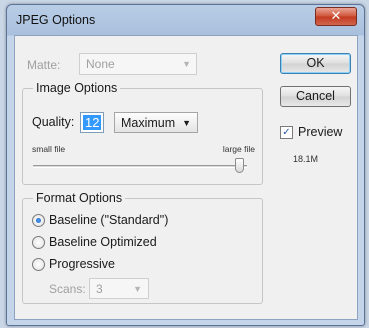 This screenshot has width=369, height=328. I want to click on quality-slider-track, so click(140, 166).